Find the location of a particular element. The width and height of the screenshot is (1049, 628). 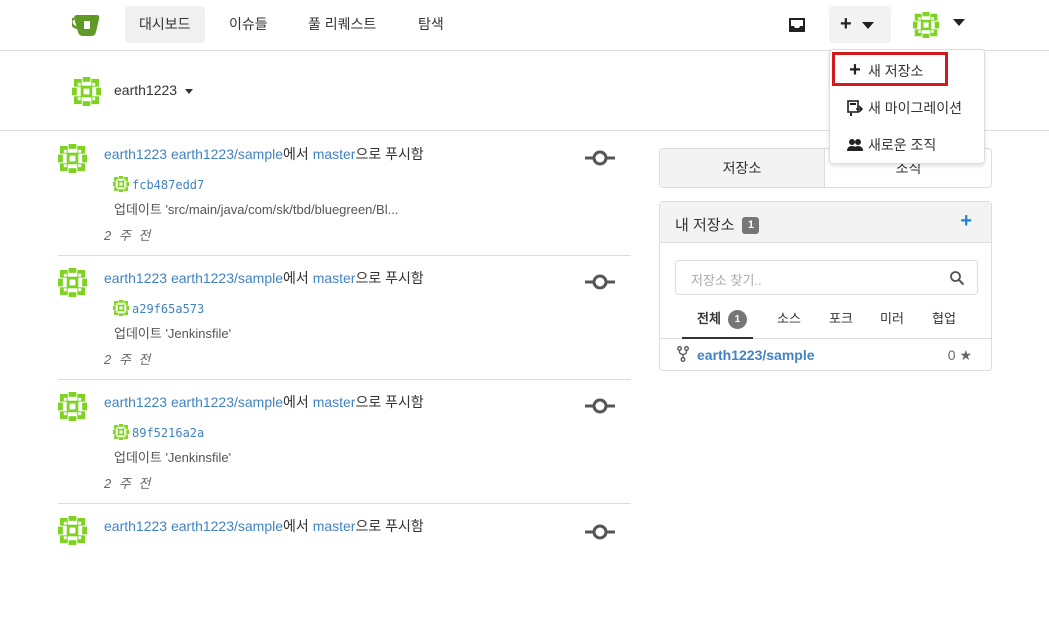

search-icon is located at coordinates (957, 278).